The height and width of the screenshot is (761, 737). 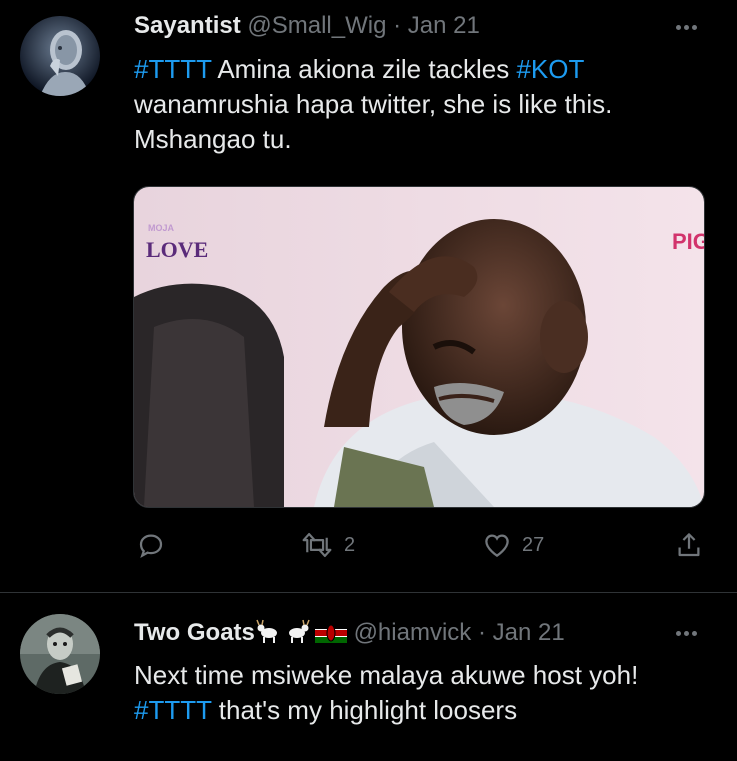 I want to click on retweet-icon, so click(x=317, y=545).